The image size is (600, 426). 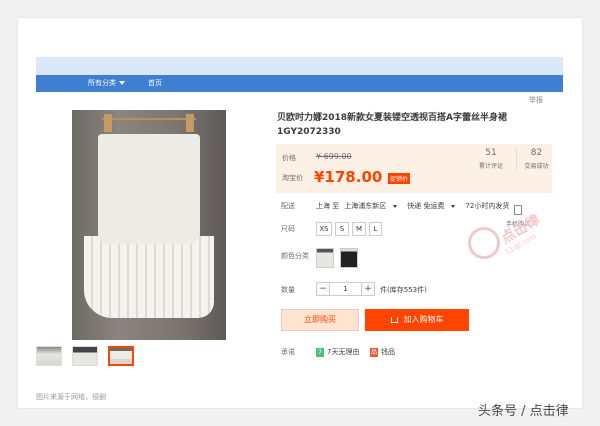 What do you see at coordinates (394, 319) in the screenshot?
I see `cart-icon` at bounding box center [394, 319].